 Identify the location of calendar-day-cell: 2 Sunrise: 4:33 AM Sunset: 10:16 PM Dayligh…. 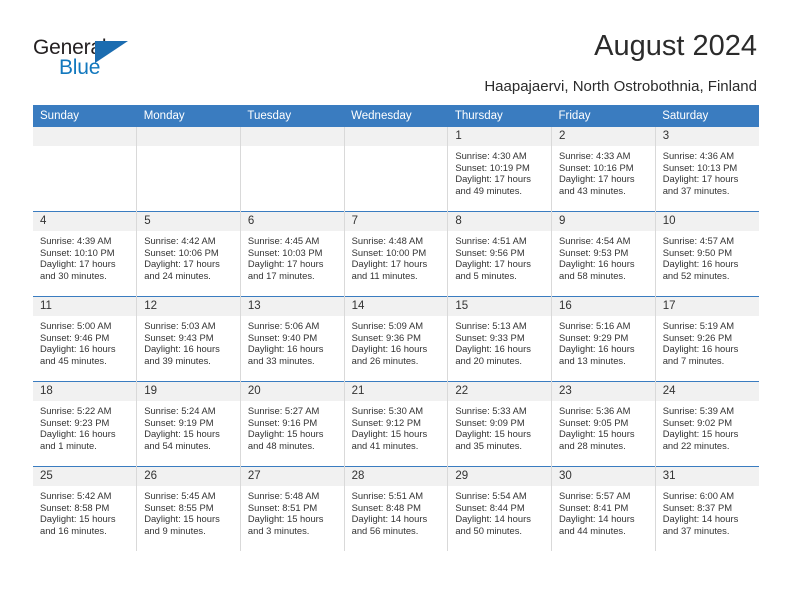
(603, 169).